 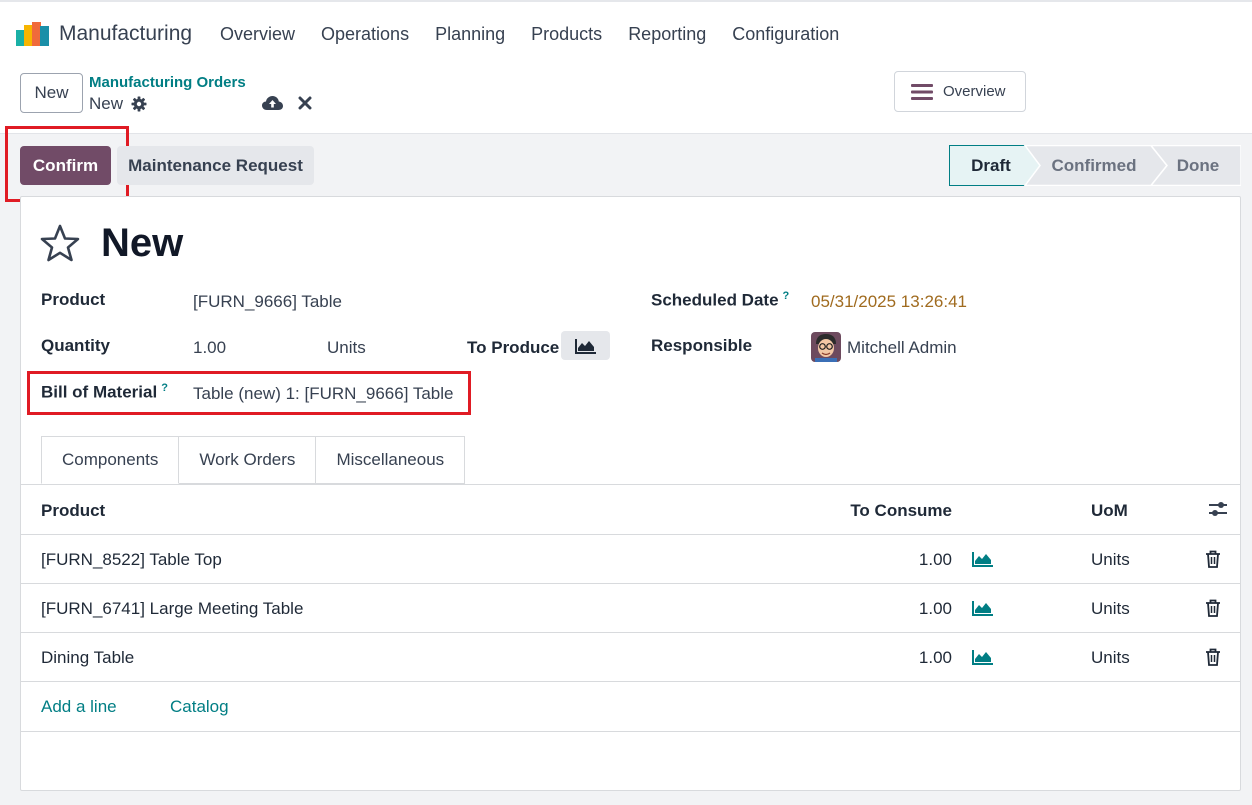 What do you see at coordinates (1198, 165) in the screenshot?
I see `status-done-label: Done` at bounding box center [1198, 165].